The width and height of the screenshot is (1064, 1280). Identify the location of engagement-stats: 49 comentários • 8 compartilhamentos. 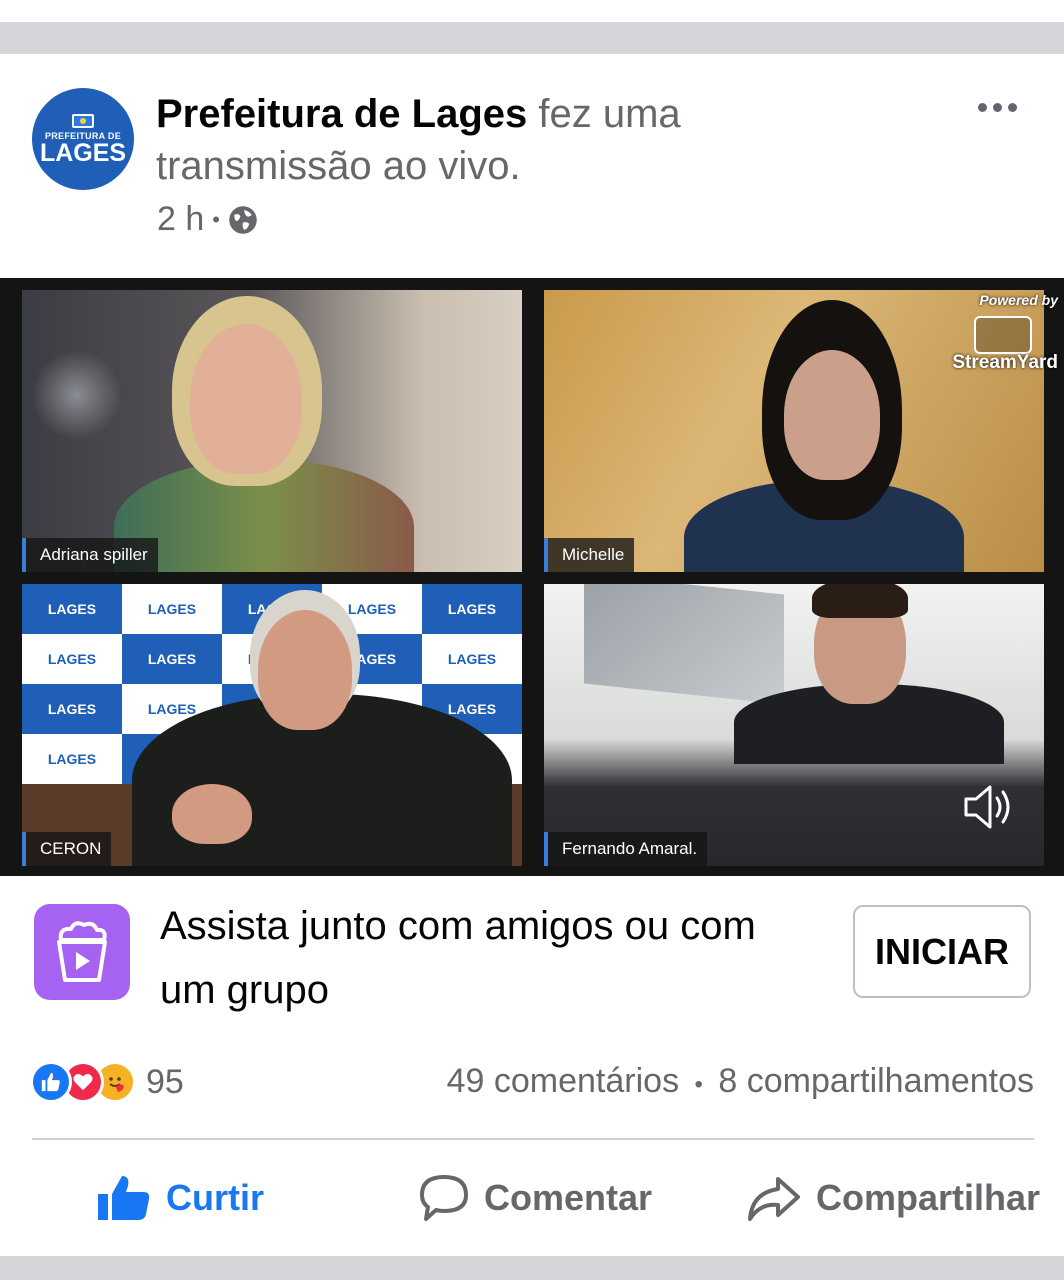
(740, 1081).